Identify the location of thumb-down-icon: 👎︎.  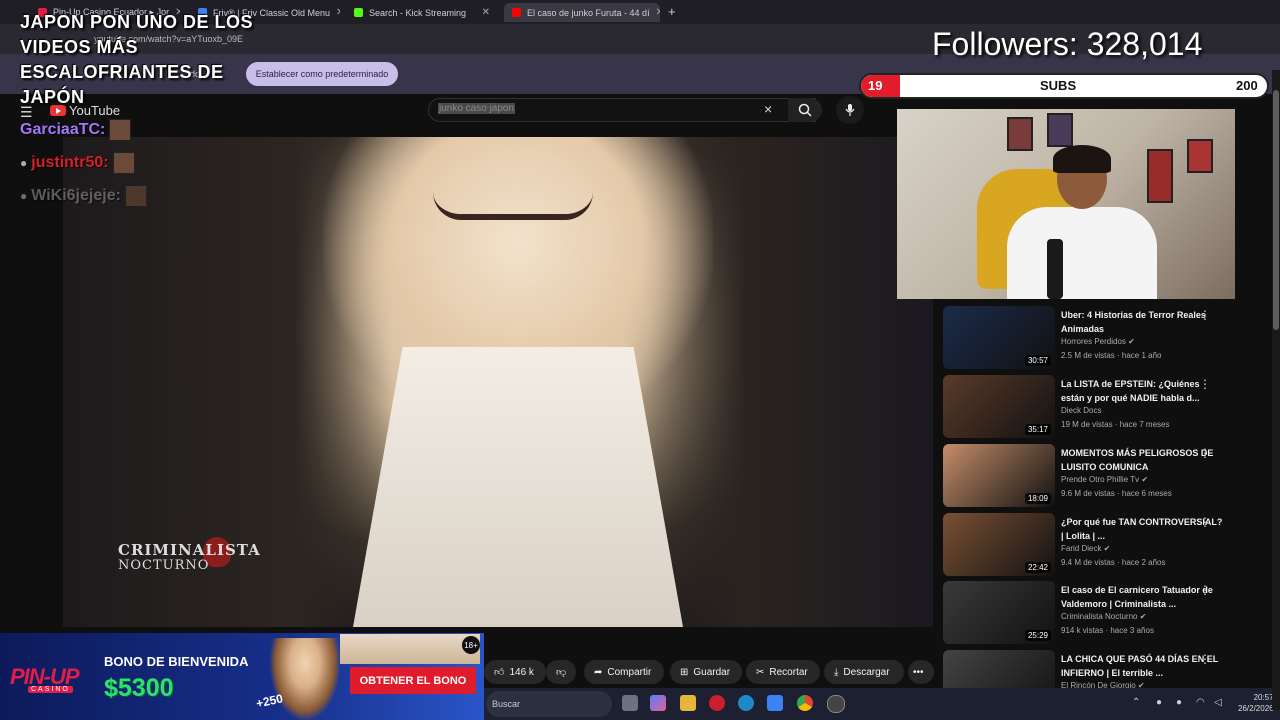
(561, 672).